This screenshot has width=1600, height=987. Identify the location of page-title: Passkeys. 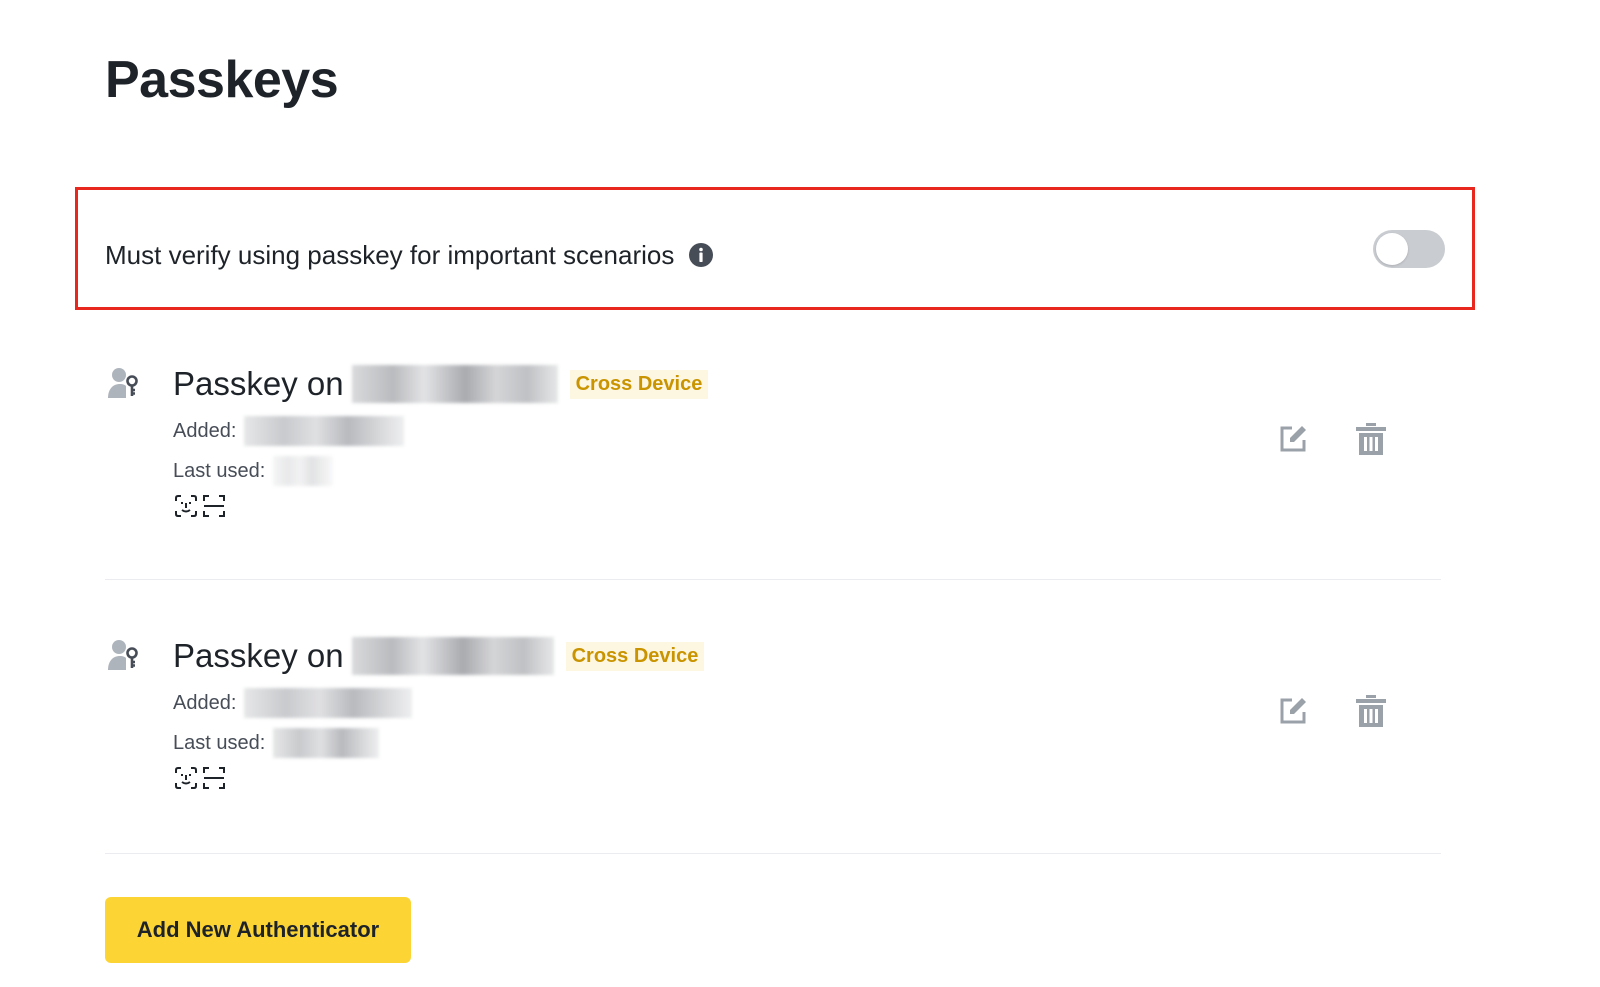
(222, 80).